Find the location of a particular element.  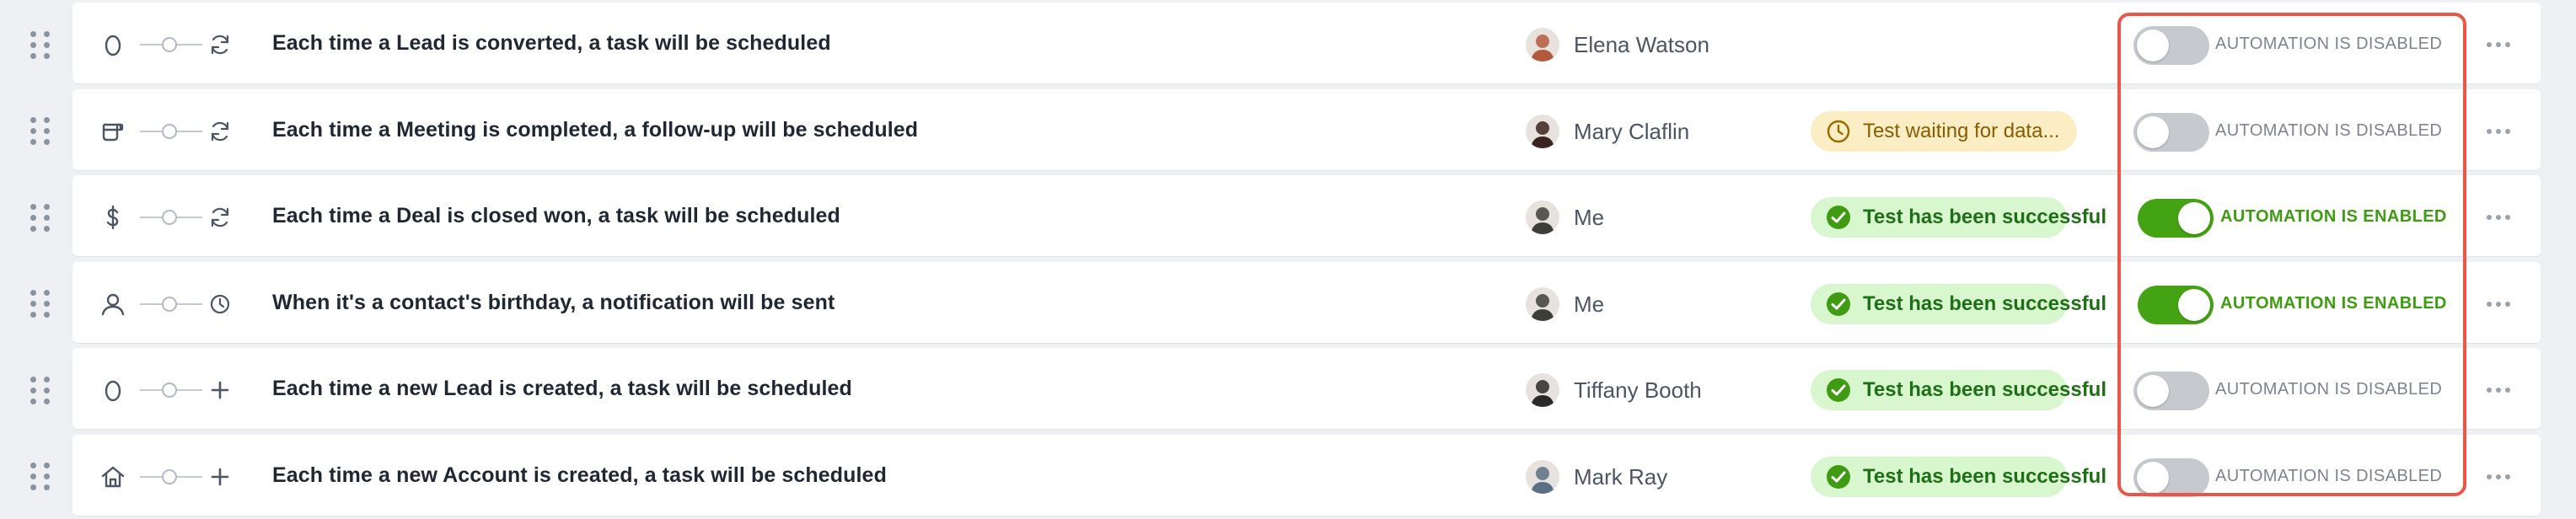

clock-icon is located at coordinates (220, 304).